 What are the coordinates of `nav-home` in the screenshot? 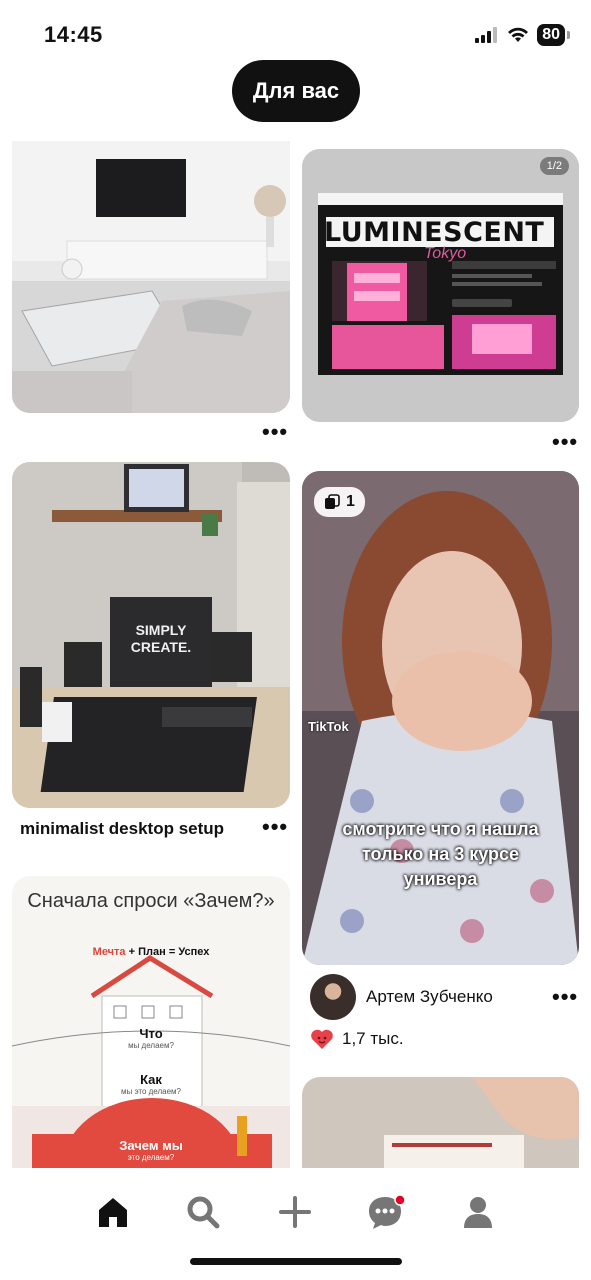 It's located at (113, 1212).